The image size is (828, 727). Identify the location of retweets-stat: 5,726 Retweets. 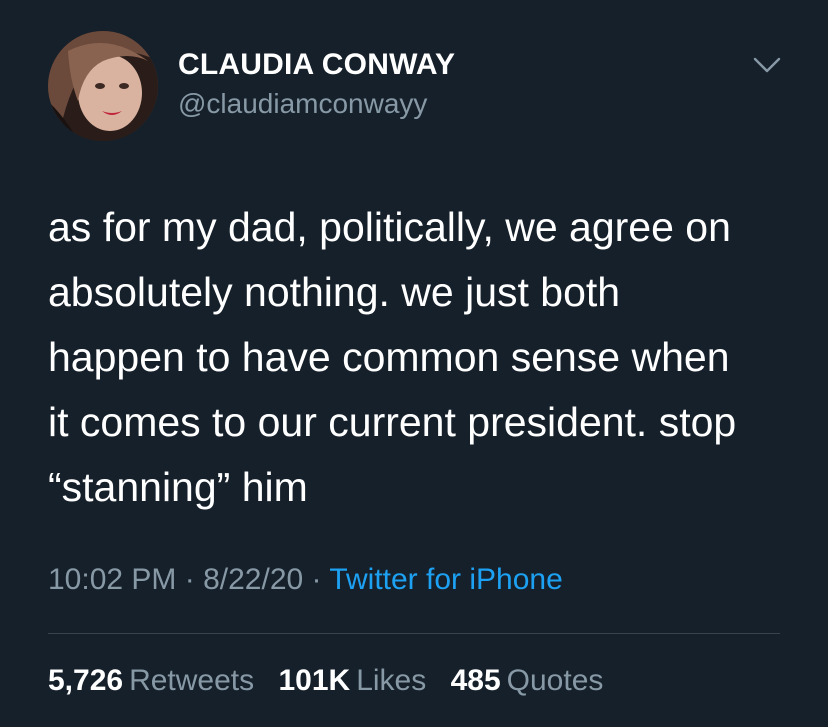
(151, 681).